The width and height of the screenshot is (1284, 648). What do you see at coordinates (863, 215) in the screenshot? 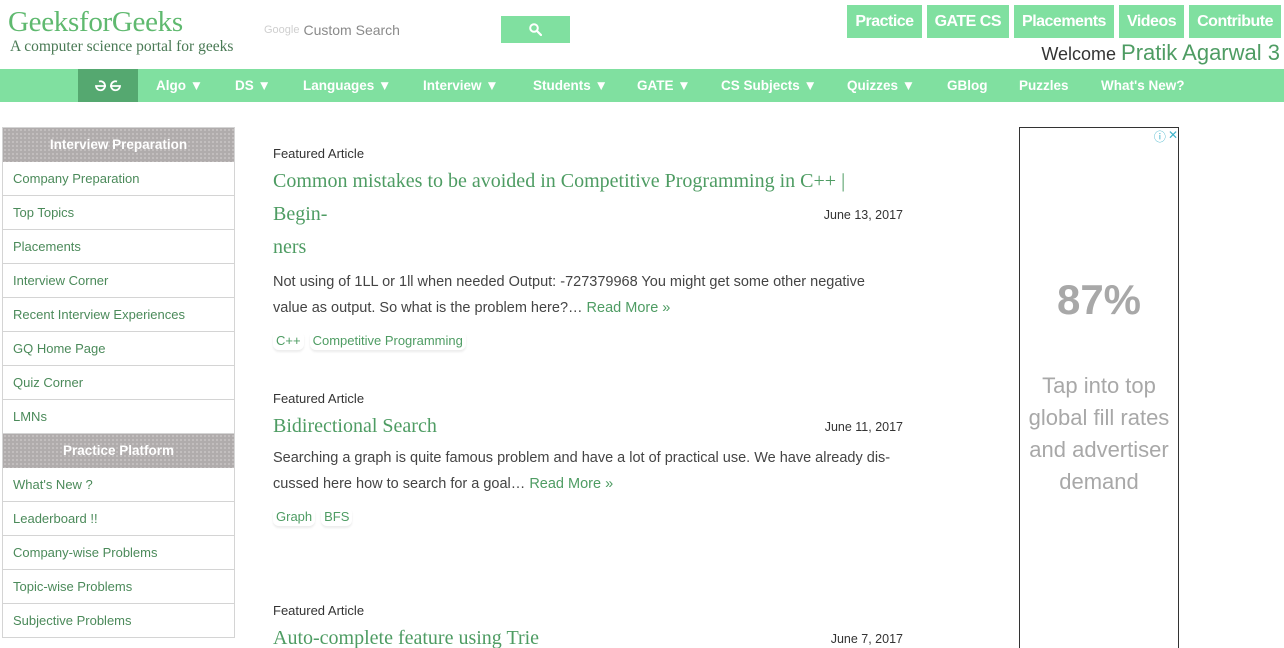
I see `article-date: June 13, 2017` at bounding box center [863, 215].